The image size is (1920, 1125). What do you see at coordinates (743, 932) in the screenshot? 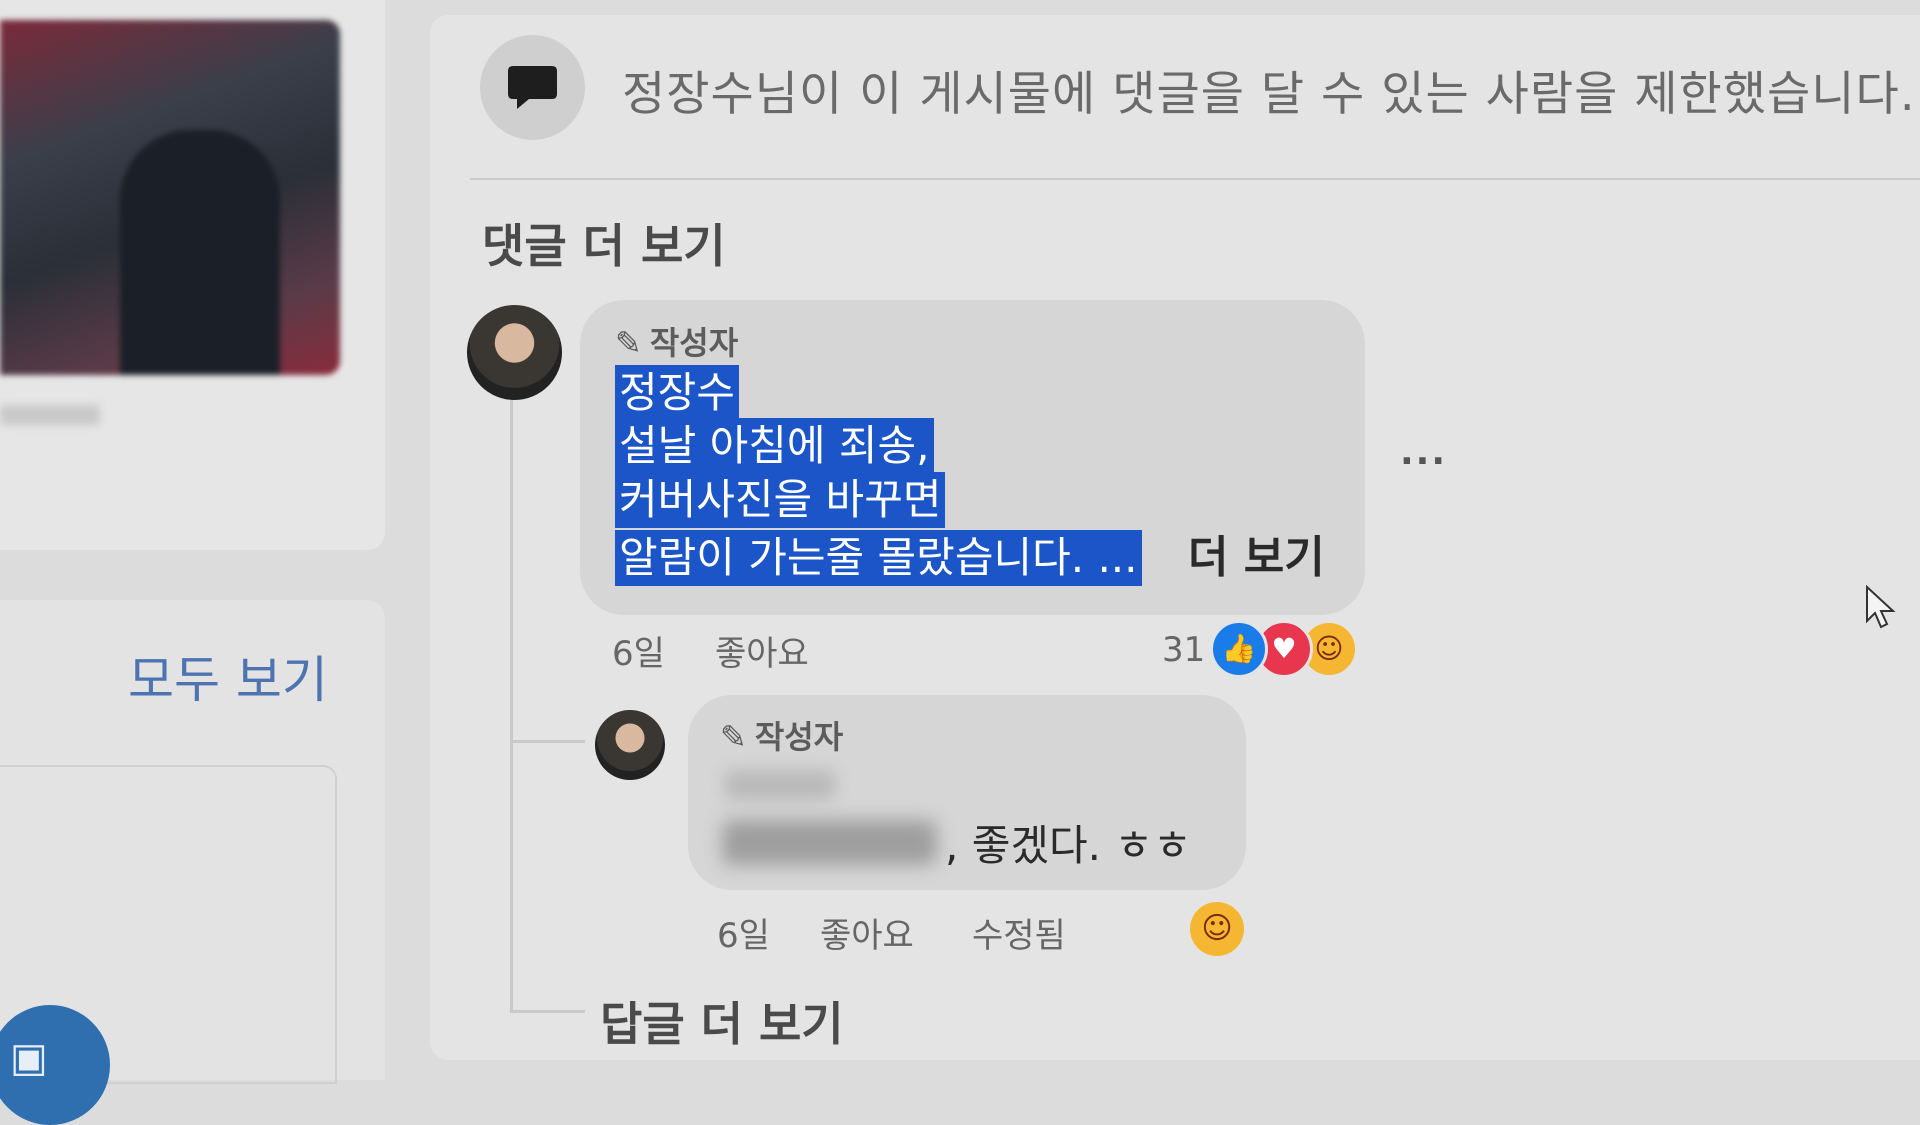
I see `reply-time: 6일` at bounding box center [743, 932].